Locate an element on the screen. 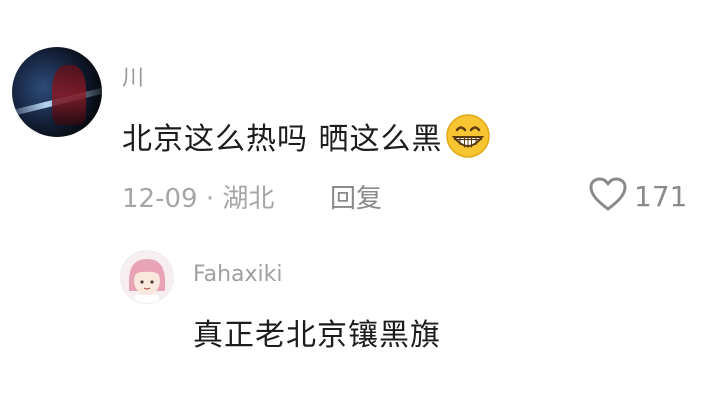  grinning-face-icon is located at coordinates (468, 136).